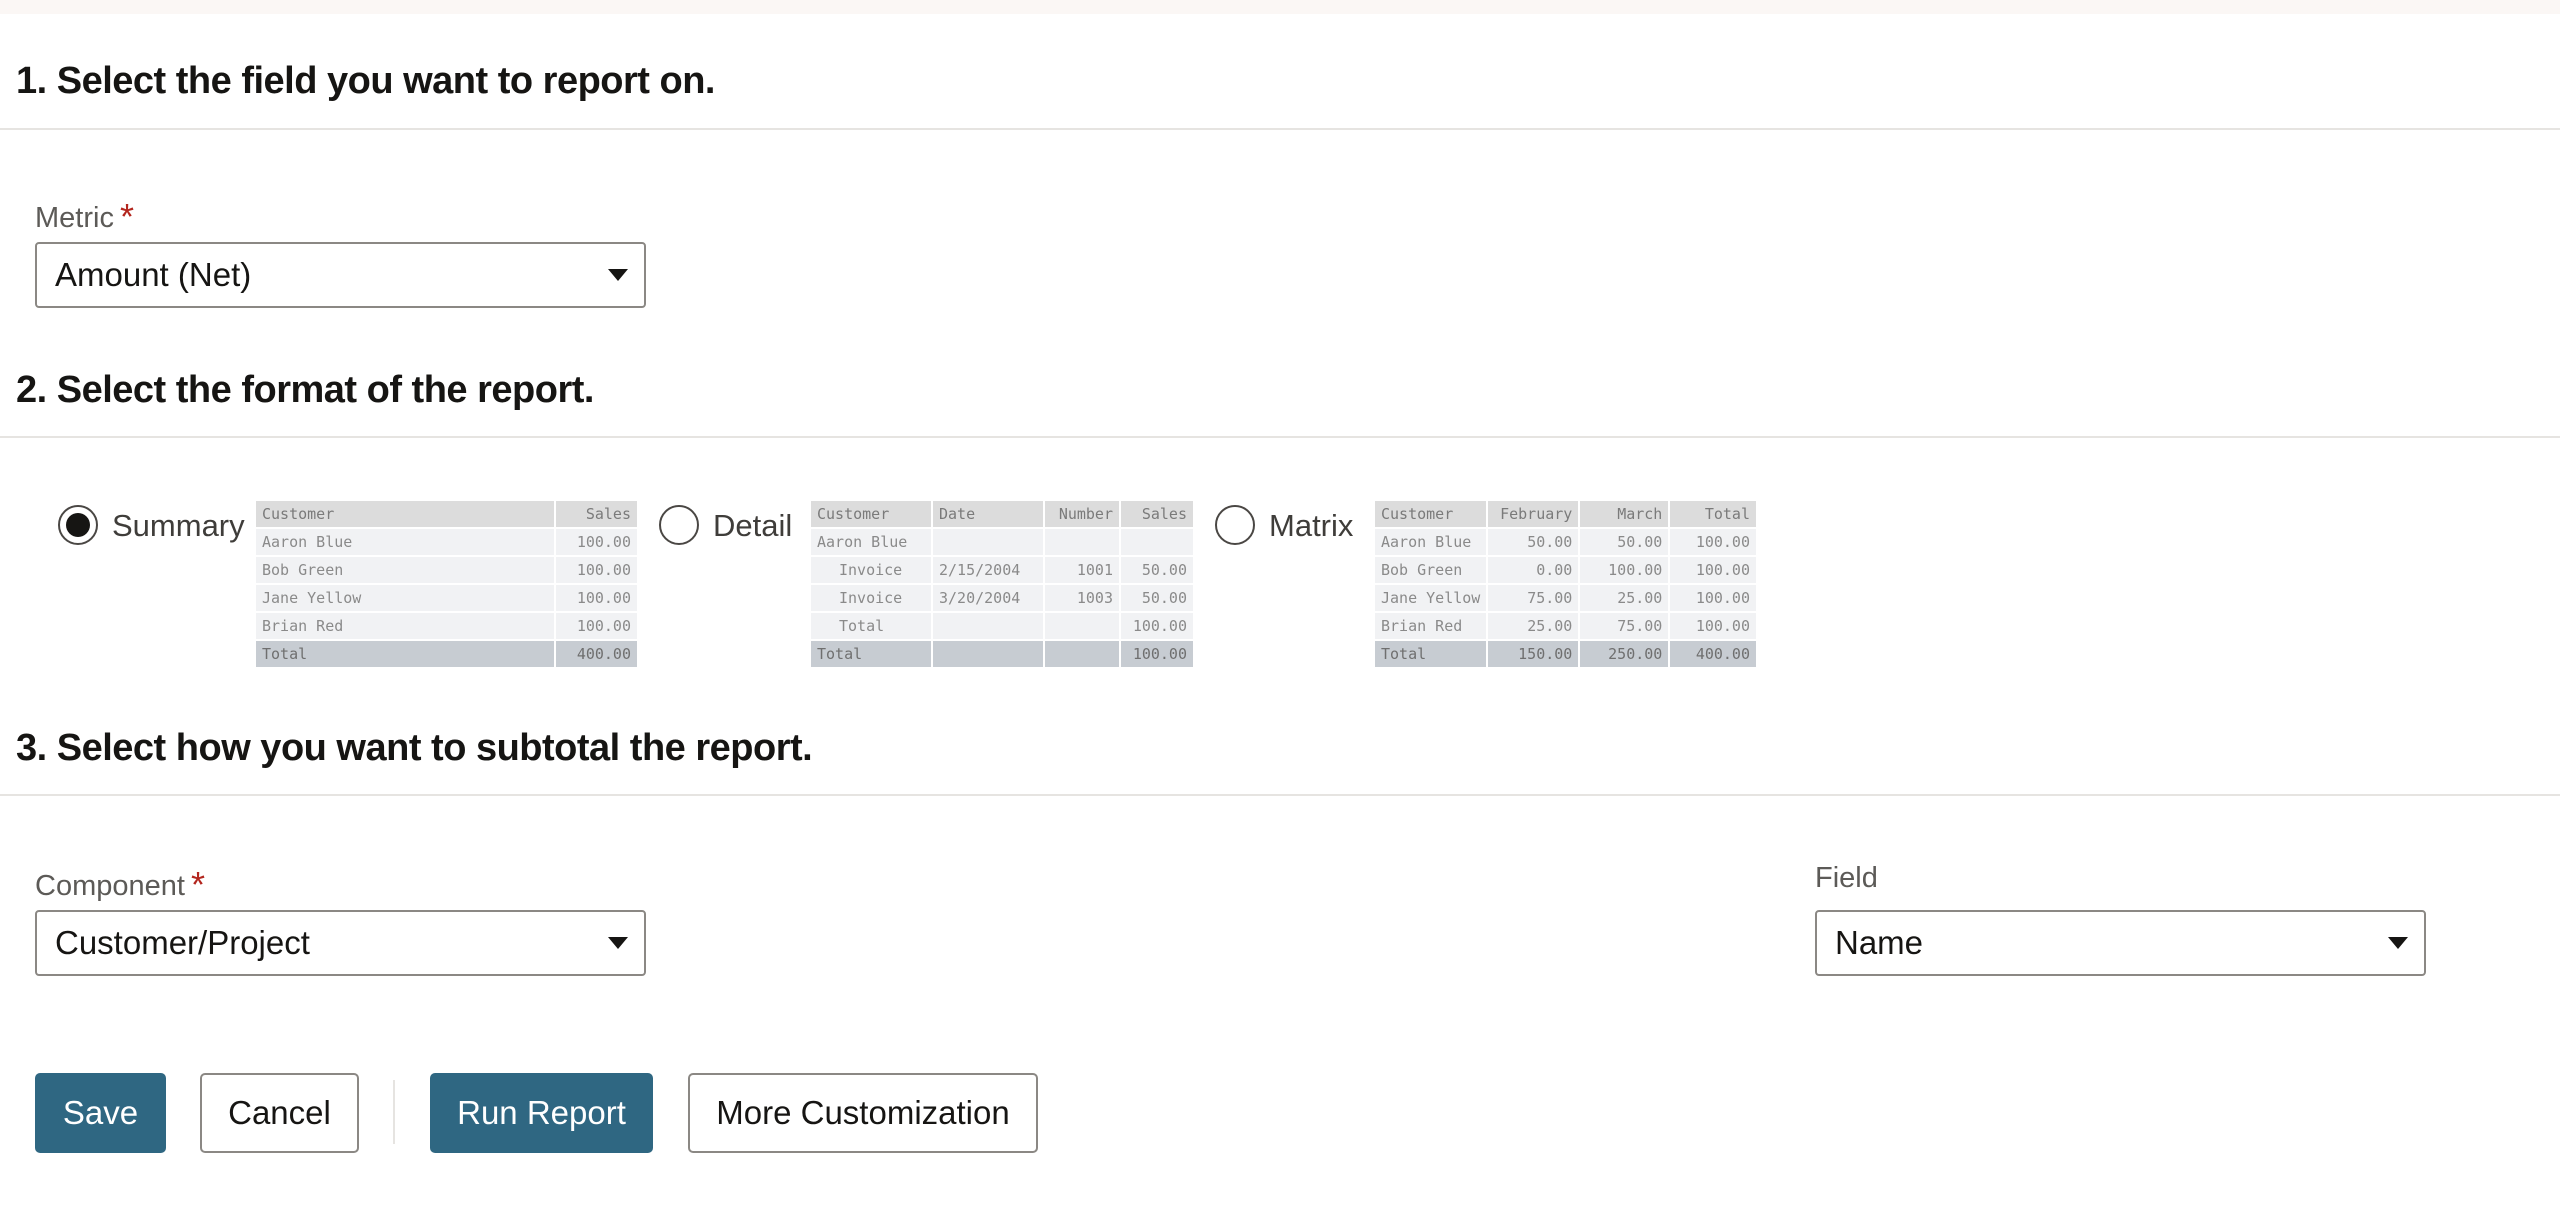  What do you see at coordinates (1879, 942) in the screenshot?
I see `field-select-value: Name` at bounding box center [1879, 942].